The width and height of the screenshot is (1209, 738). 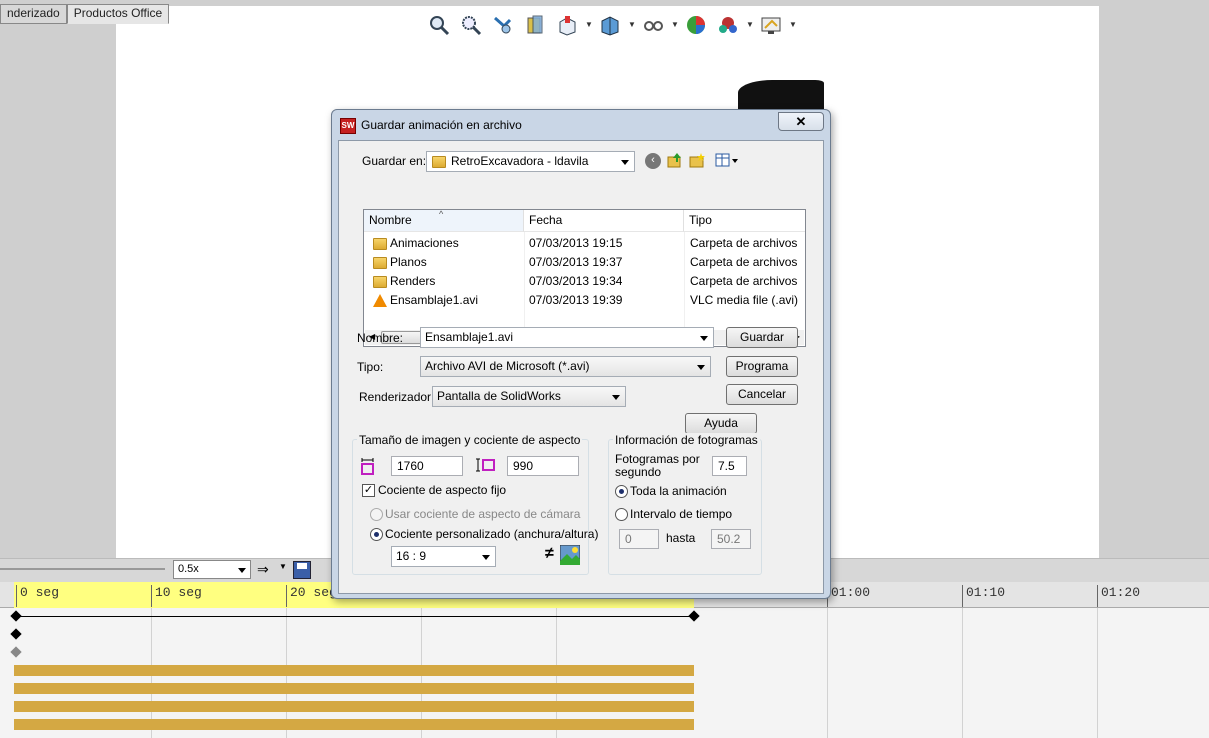 What do you see at coordinates (700, 220) in the screenshot?
I see `column-header-label: Tipo` at bounding box center [700, 220].